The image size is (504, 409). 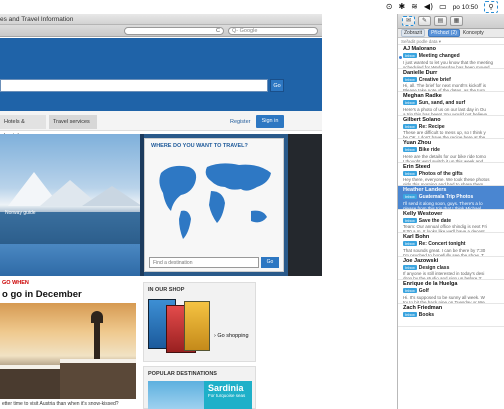 What do you see at coordinates (434, 79) in the screenshot?
I see `message-subject-text: Creative brief` at bounding box center [434, 79].